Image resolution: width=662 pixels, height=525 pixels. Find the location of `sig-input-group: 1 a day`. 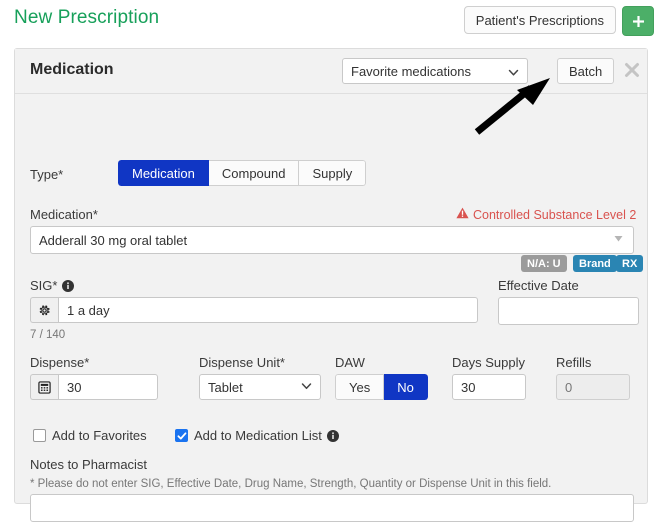

sig-input-group: 1 a day is located at coordinates (254, 310).